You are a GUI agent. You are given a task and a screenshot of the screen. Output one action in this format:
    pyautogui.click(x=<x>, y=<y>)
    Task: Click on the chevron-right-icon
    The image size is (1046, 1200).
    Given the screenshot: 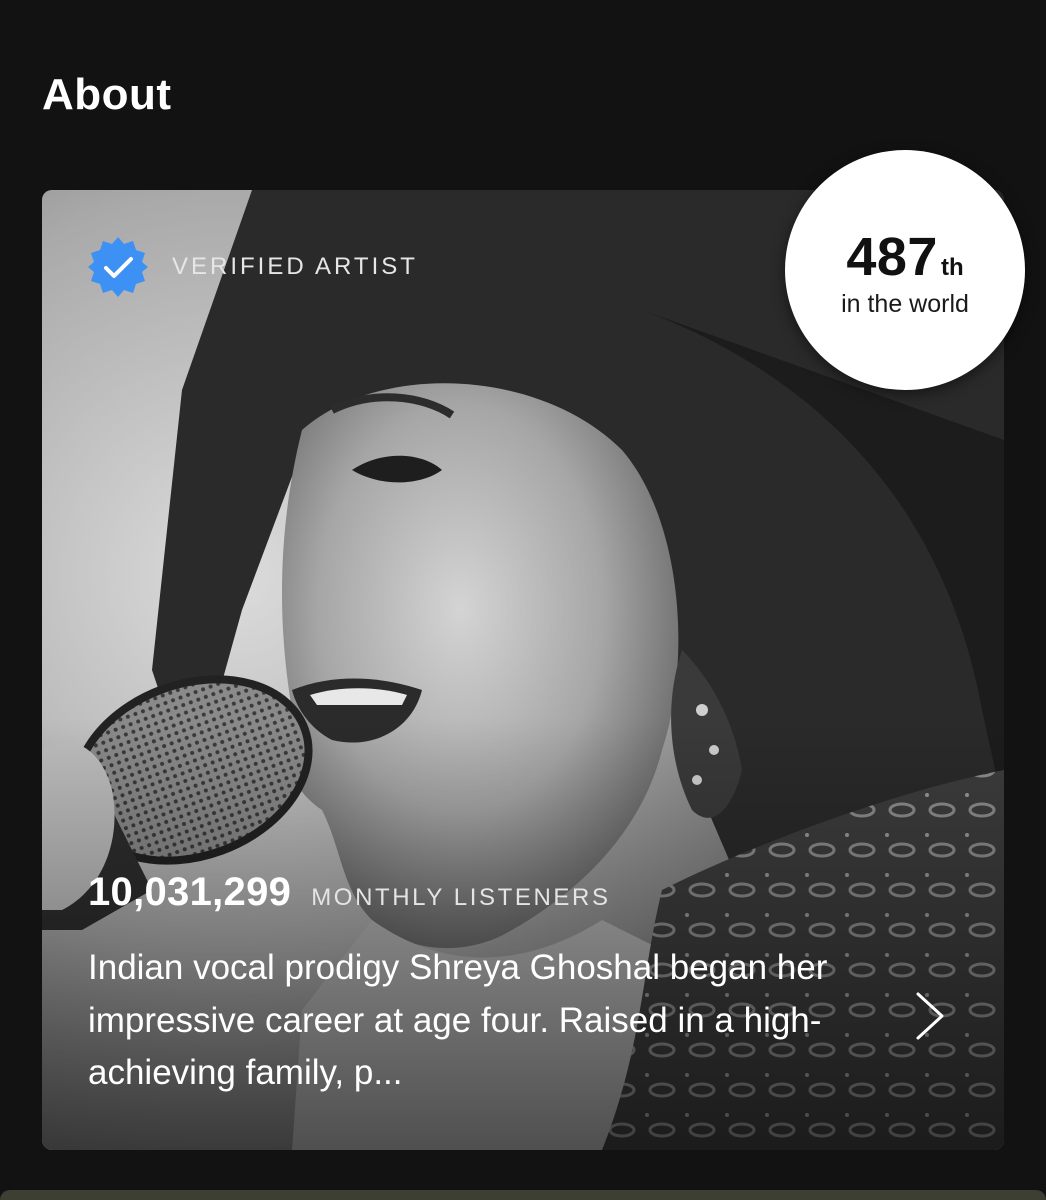 What is the action you would take?
    pyautogui.click(x=930, y=1016)
    